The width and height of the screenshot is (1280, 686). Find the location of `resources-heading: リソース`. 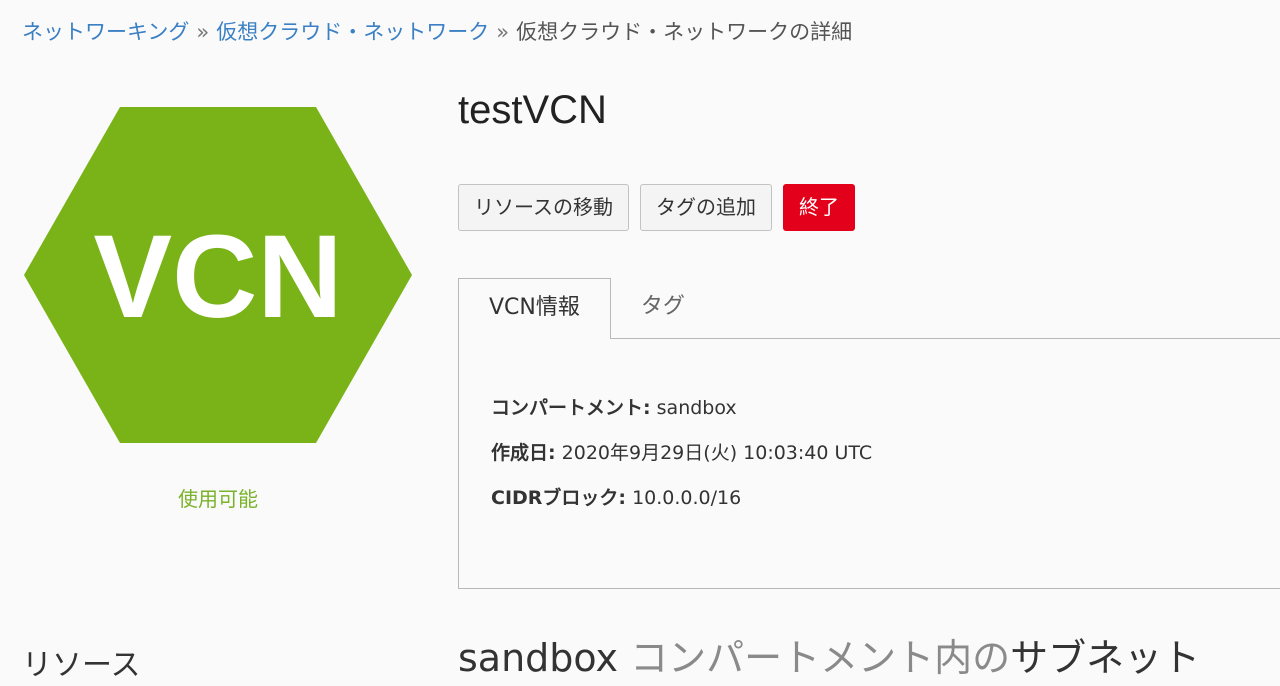

resources-heading: リソース is located at coordinates (81, 665).